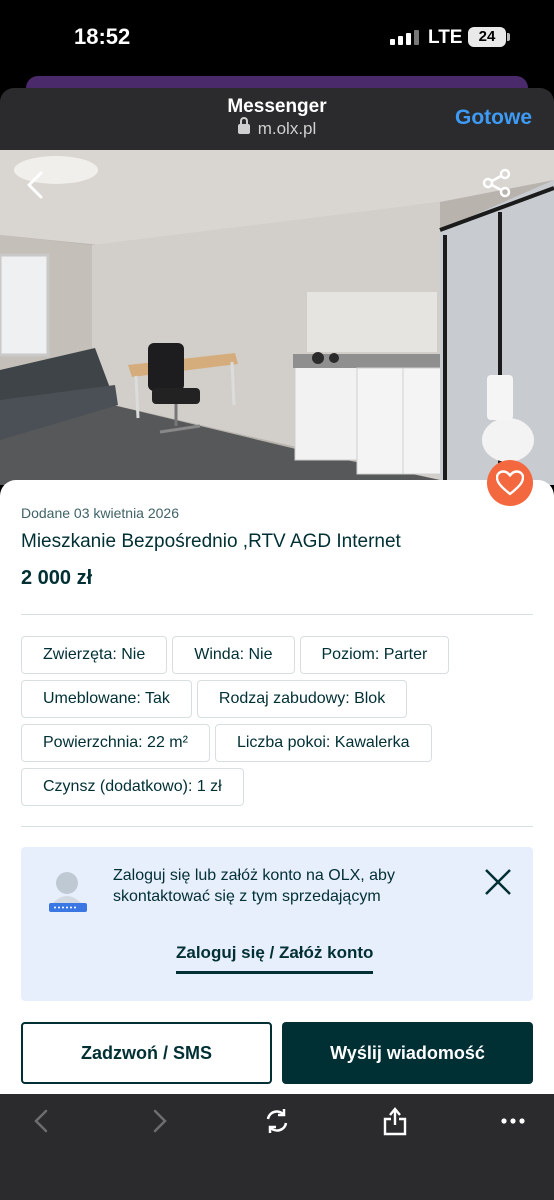 The height and width of the screenshot is (1200, 554). I want to click on favorite-button, so click(510, 483).